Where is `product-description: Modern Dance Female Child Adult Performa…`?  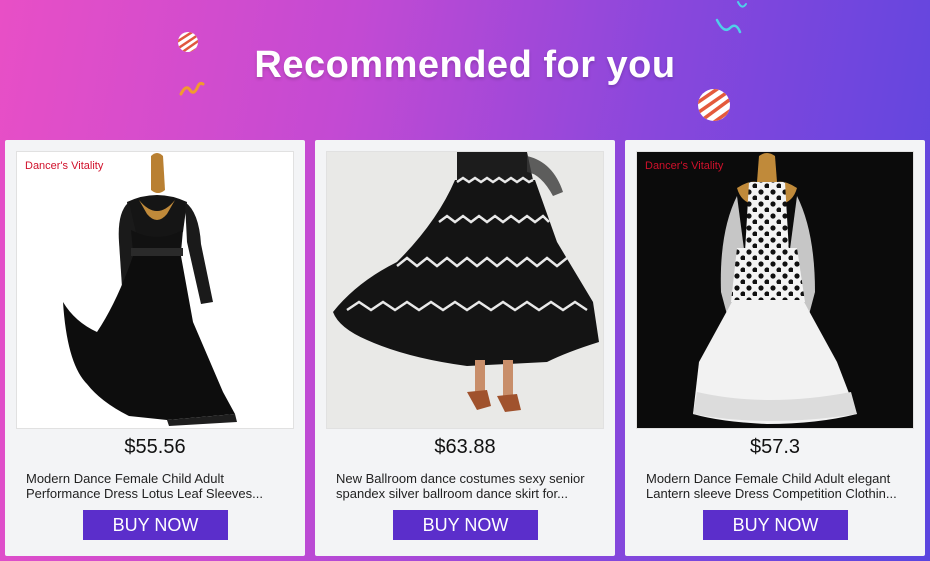
product-description: Modern Dance Female Child Adult Performa… is located at coordinates (157, 486).